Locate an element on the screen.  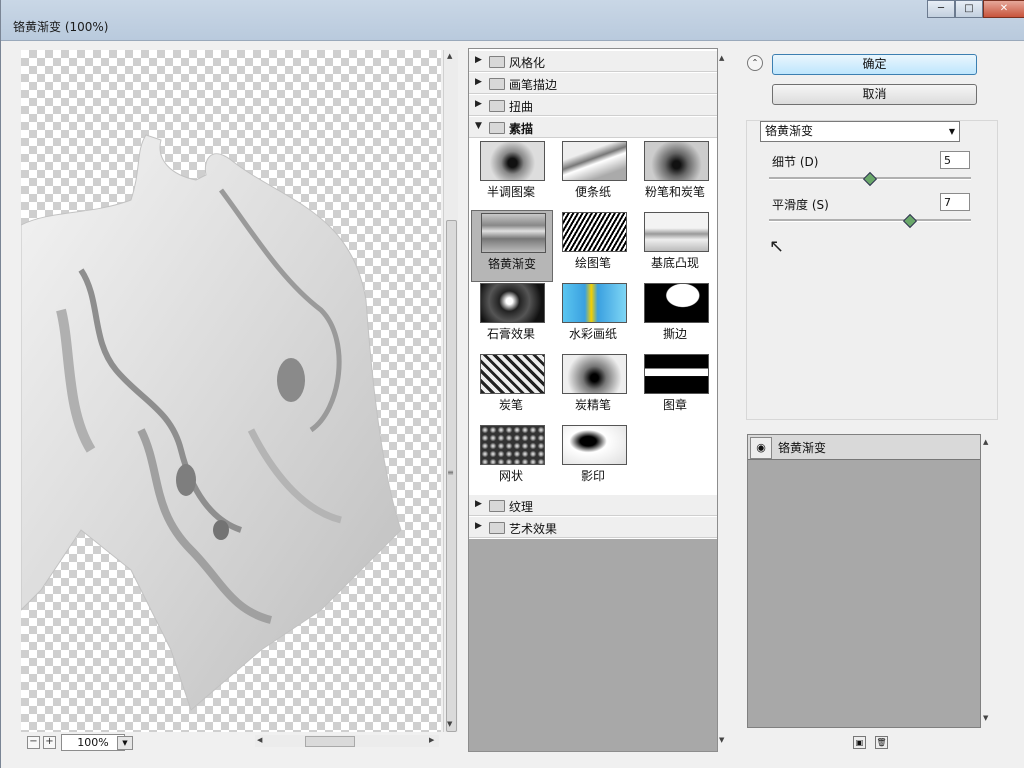
category-stylize: ▶ 风格化 is located at coordinates (593, 61).